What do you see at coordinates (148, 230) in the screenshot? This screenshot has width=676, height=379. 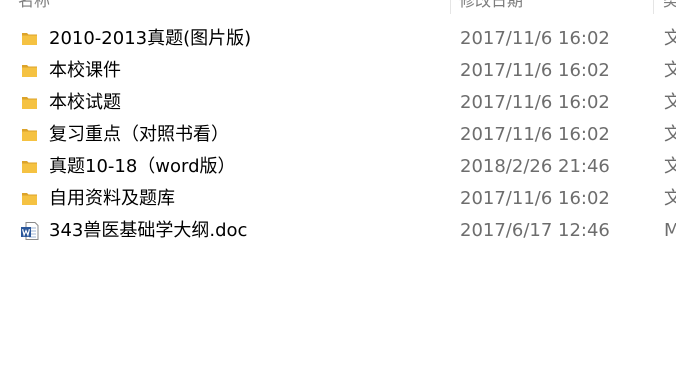 I see `file-name: 343兽医基础学大纲.doc` at bounding box center [148, 230].